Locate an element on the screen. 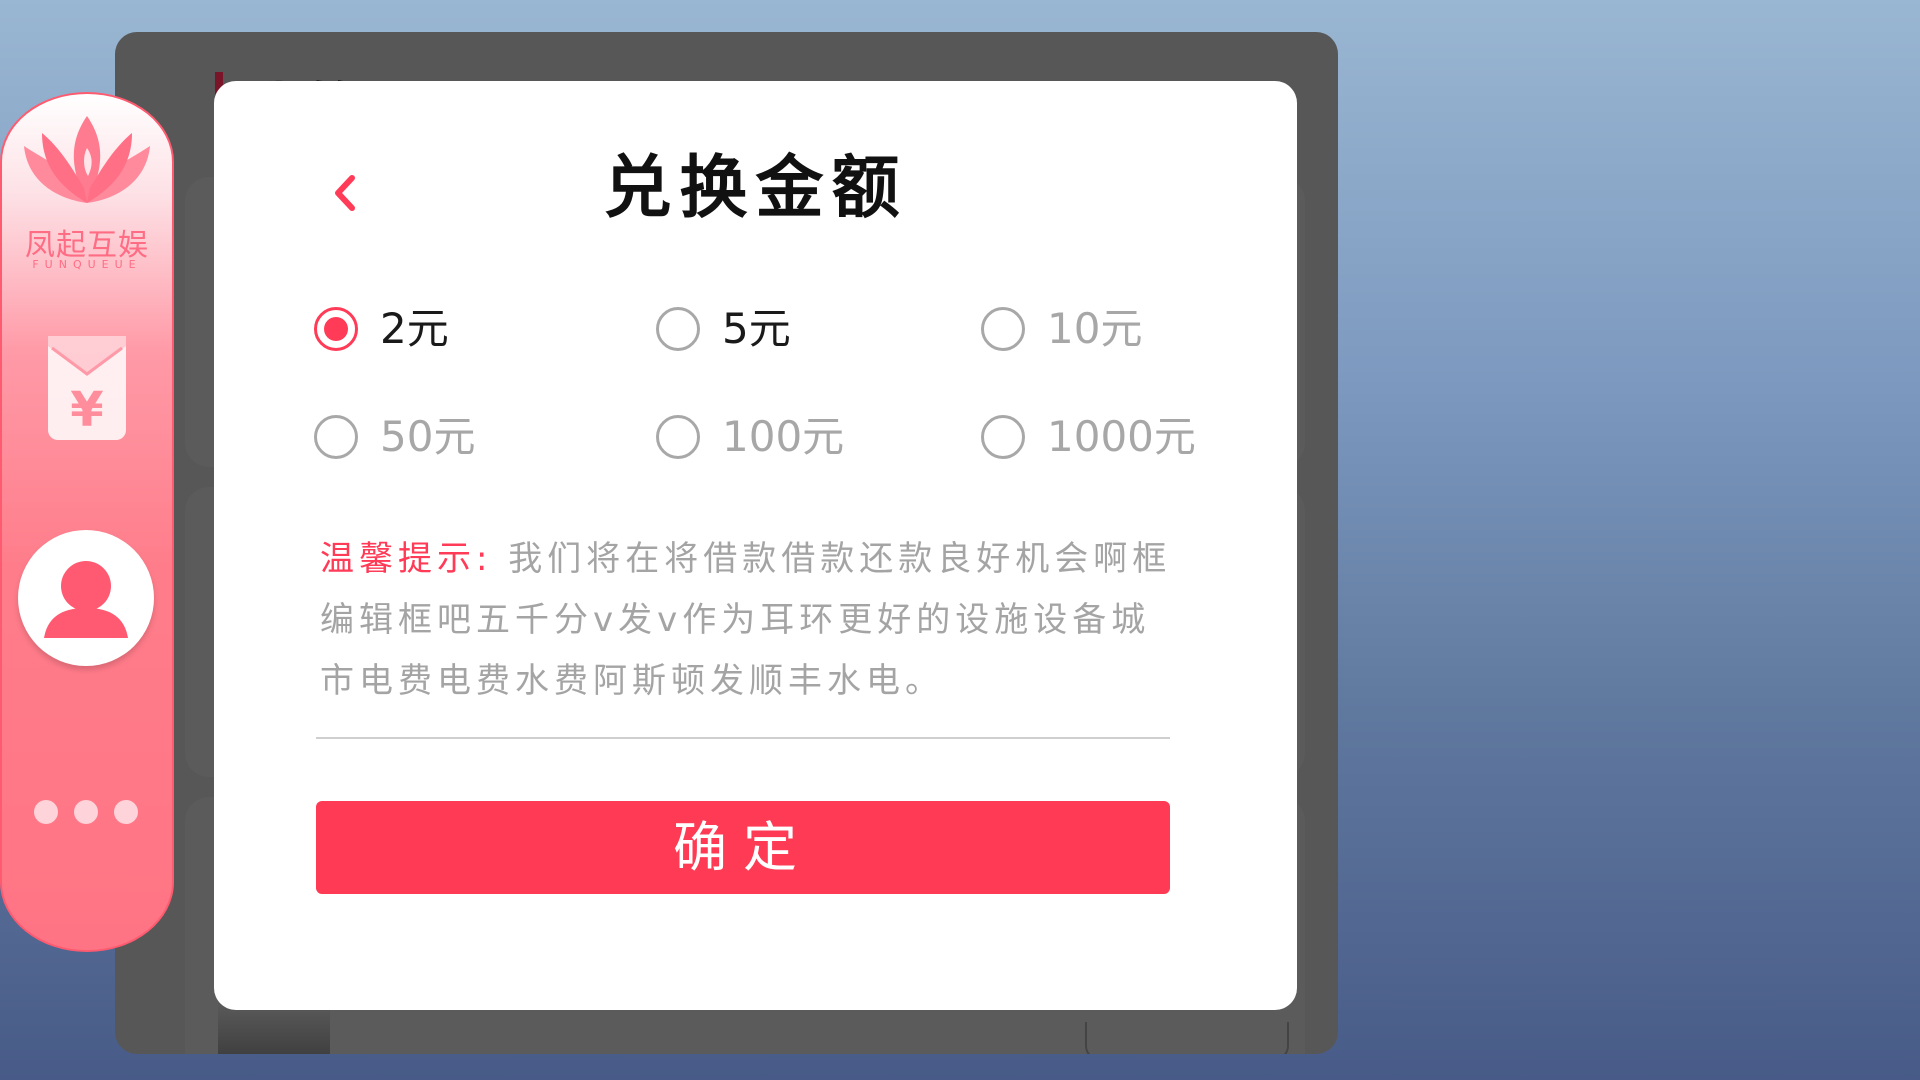 This screenshot has height=1080, width=1920. amount-option-50: 50元 is located at coordinates (394, 437).